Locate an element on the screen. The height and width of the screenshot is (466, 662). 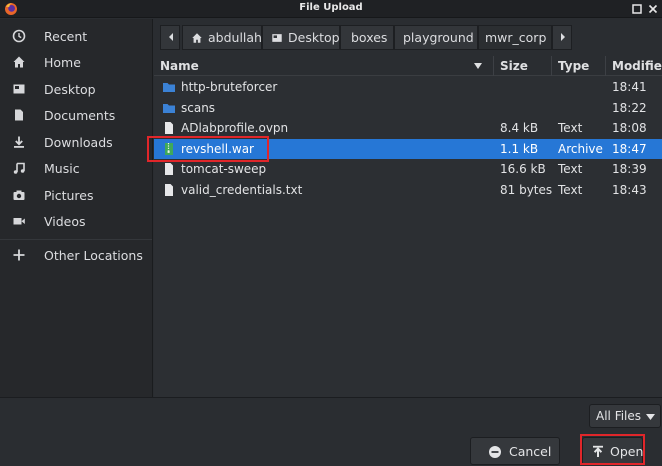
dialog-footer is located at coordinates (331, 431).